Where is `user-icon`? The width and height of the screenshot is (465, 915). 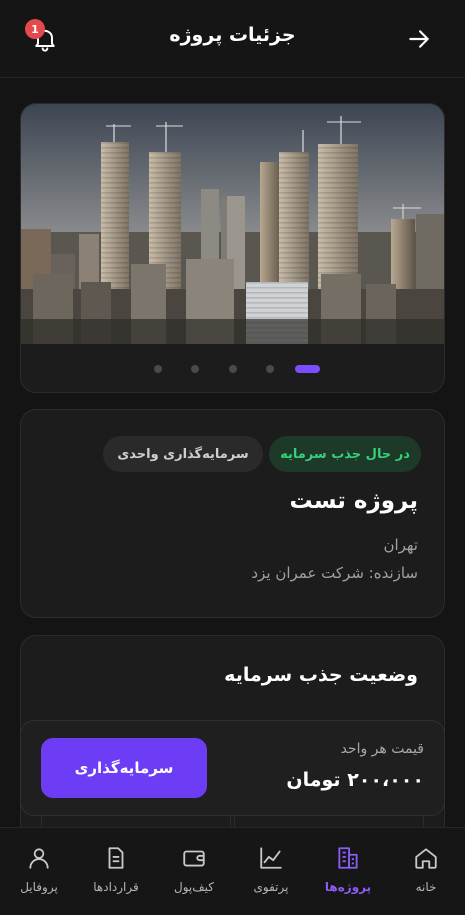
user-icon is located at coordinates (39, 858).